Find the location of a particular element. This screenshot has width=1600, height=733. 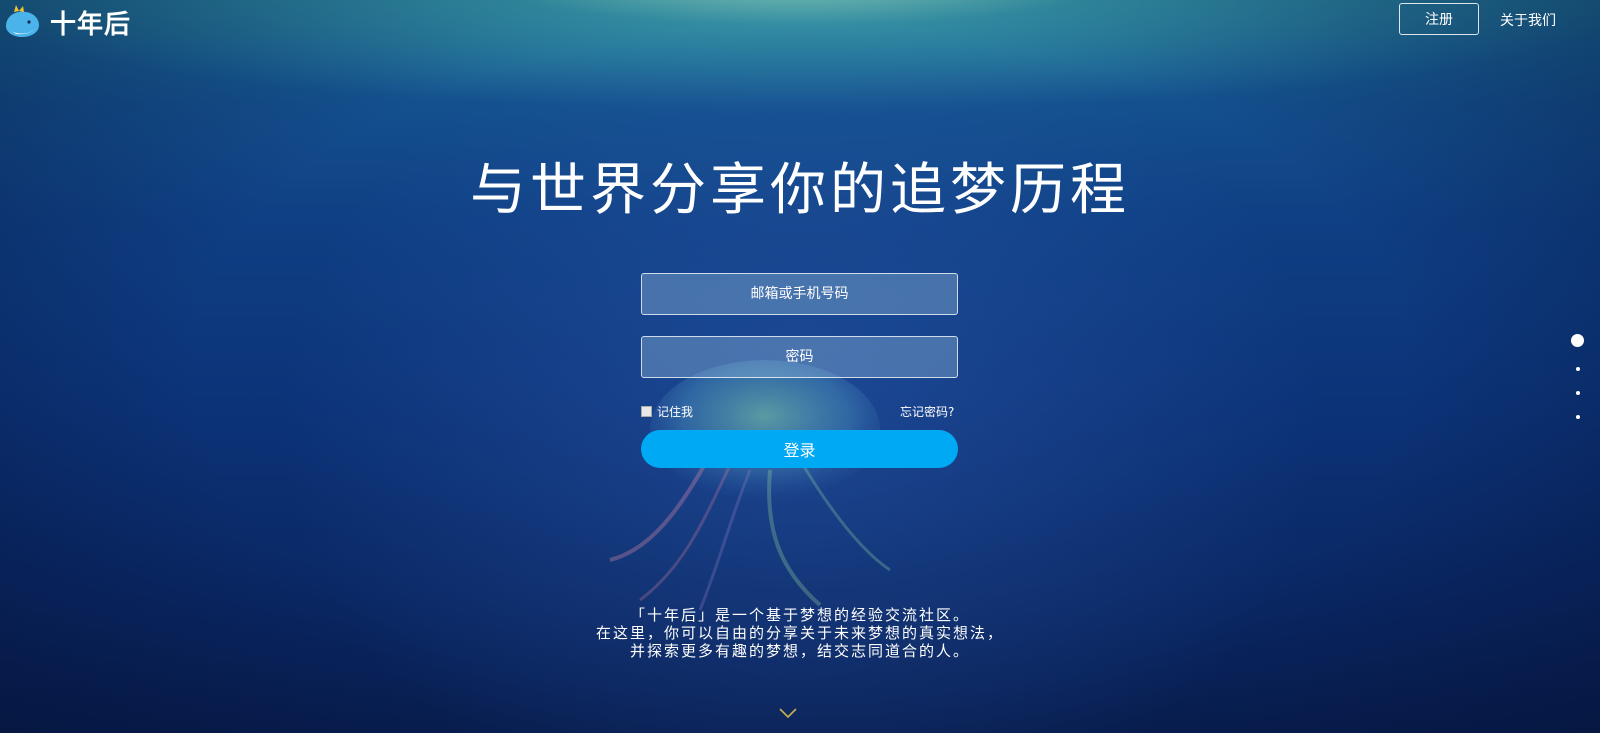

jellyfish-decoration is located at coordinates (750, 485).